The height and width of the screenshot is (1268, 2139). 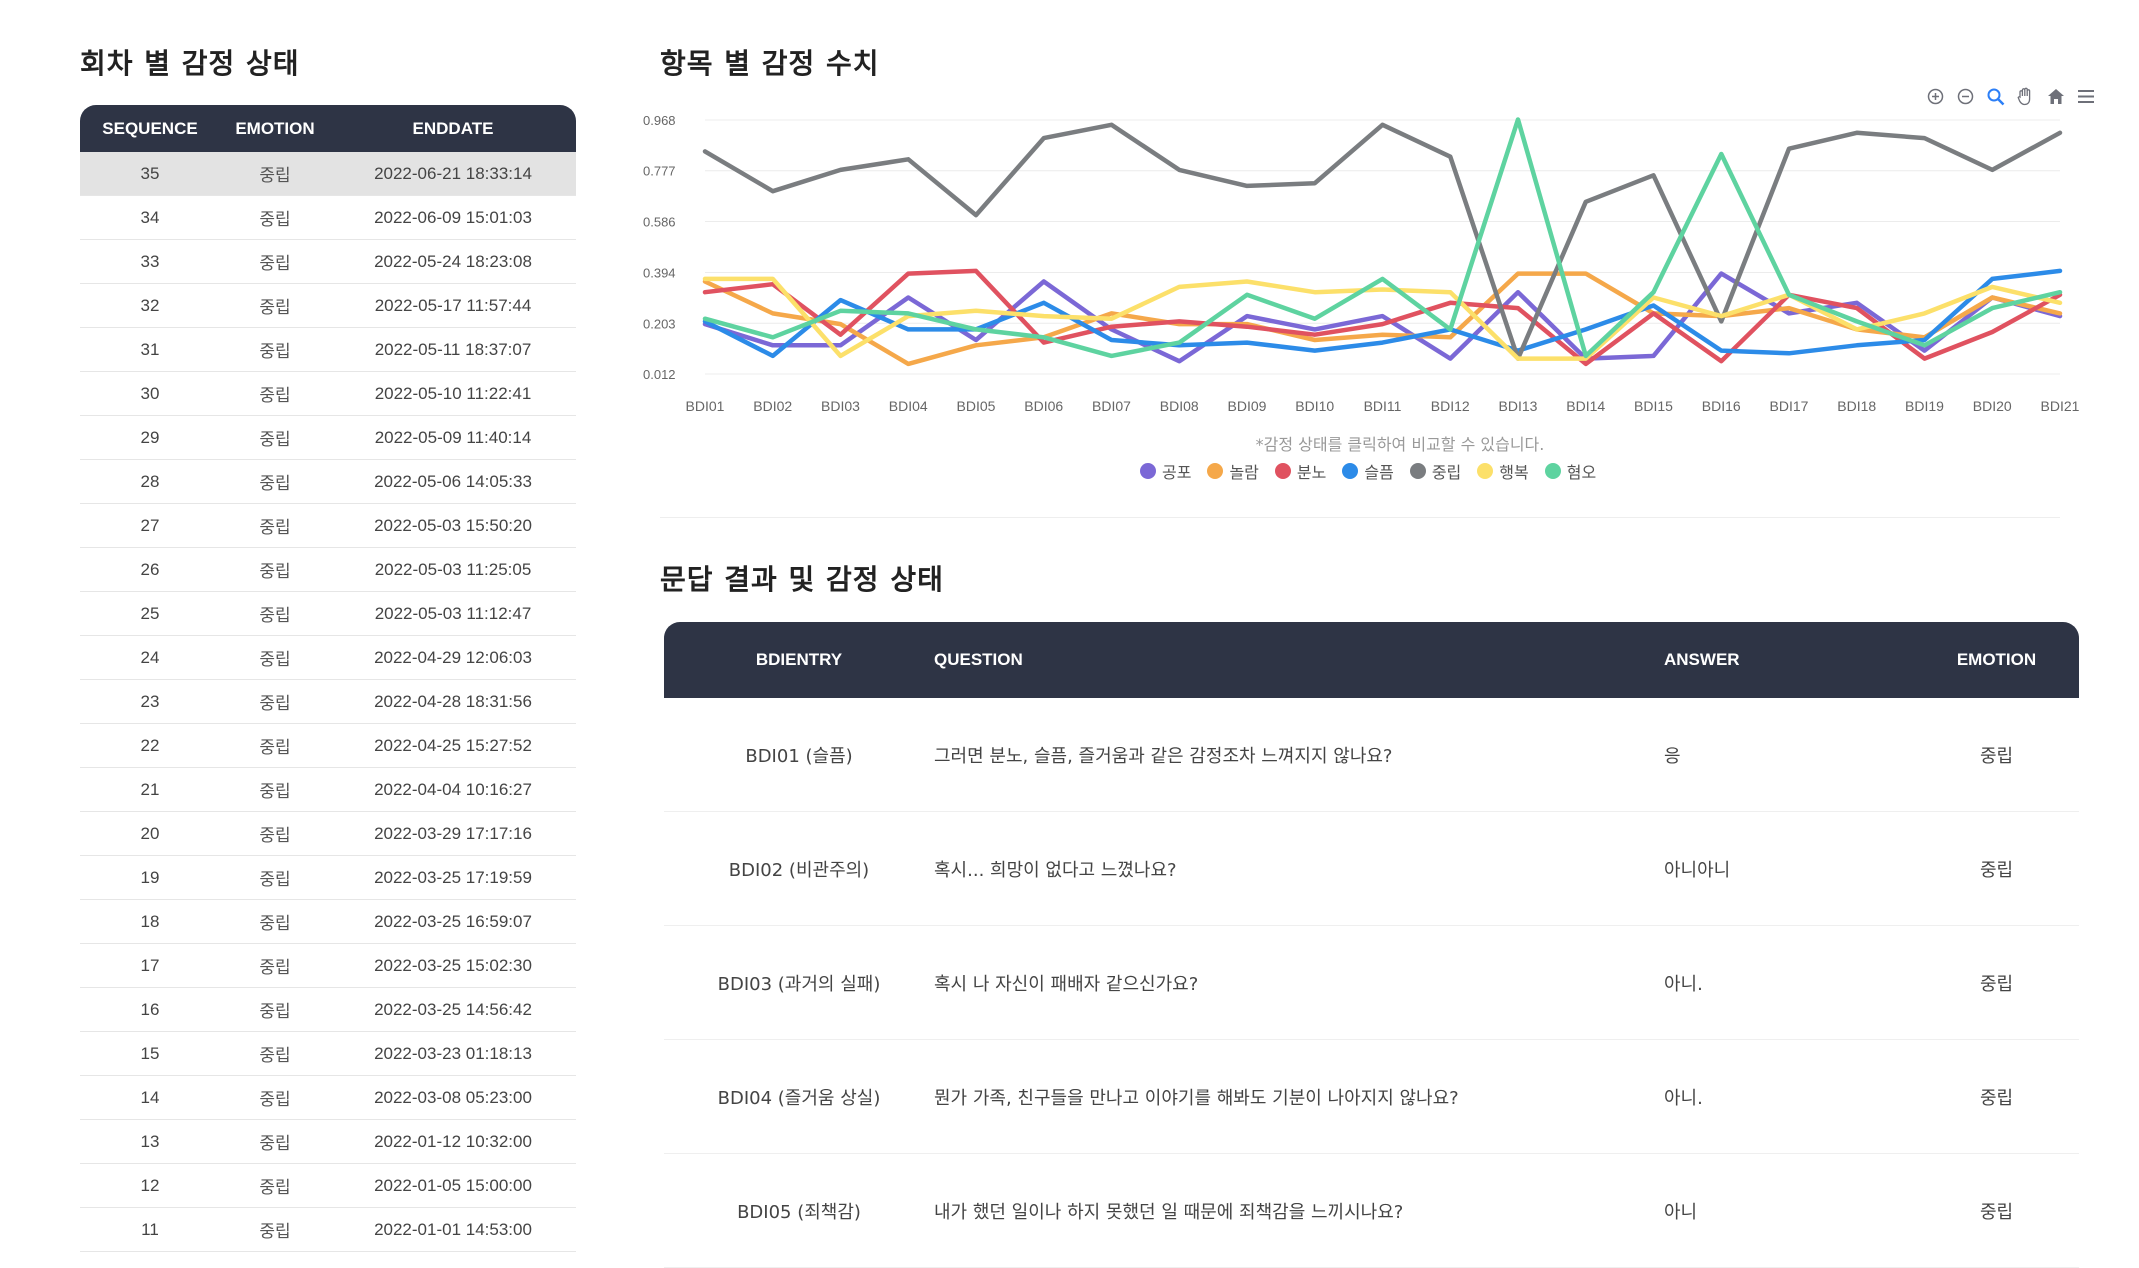 What do you see at coordinates (1300, 471) in the screenshot?
I see `legend-item: 분노` at bounding box center [1300, 471].